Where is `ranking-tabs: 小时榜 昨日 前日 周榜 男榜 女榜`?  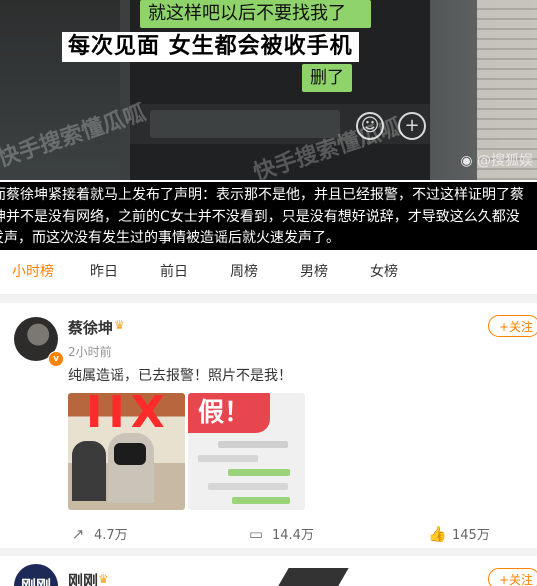
ranking-tabs: 小时榜 昨日 前日 周榜 男榜 女榜 is located at coordinates (268, 272).